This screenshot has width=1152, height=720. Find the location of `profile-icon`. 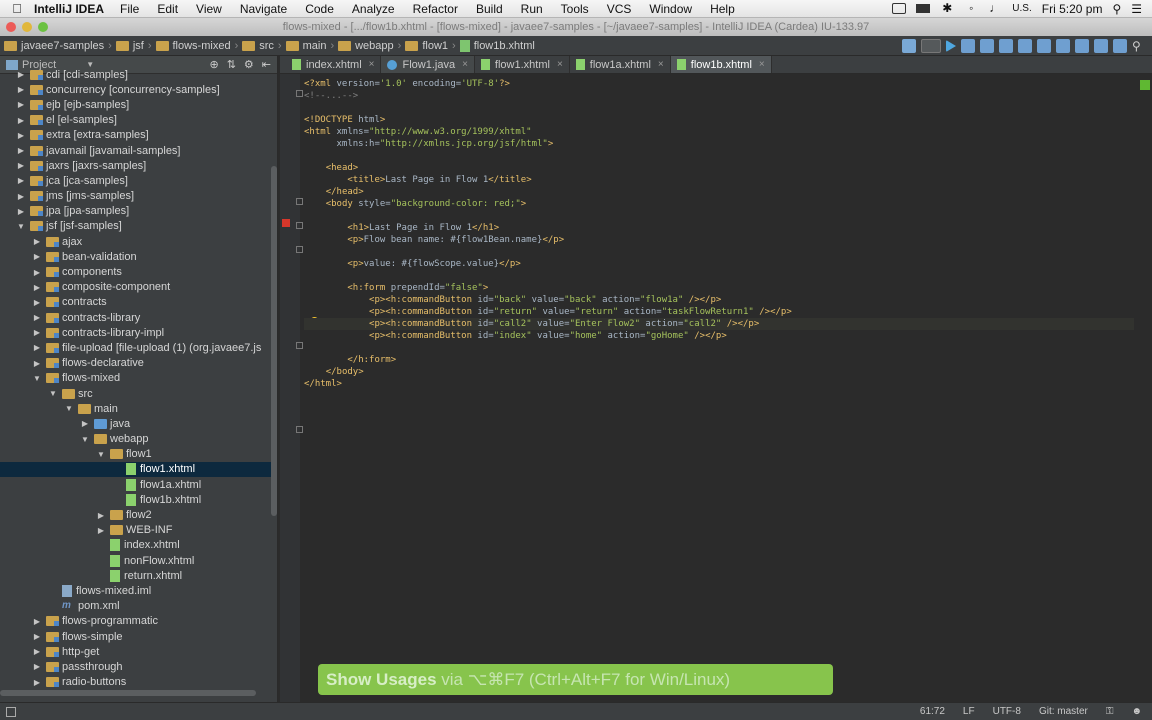

profile-icon is located at coordinates (1006, 45).